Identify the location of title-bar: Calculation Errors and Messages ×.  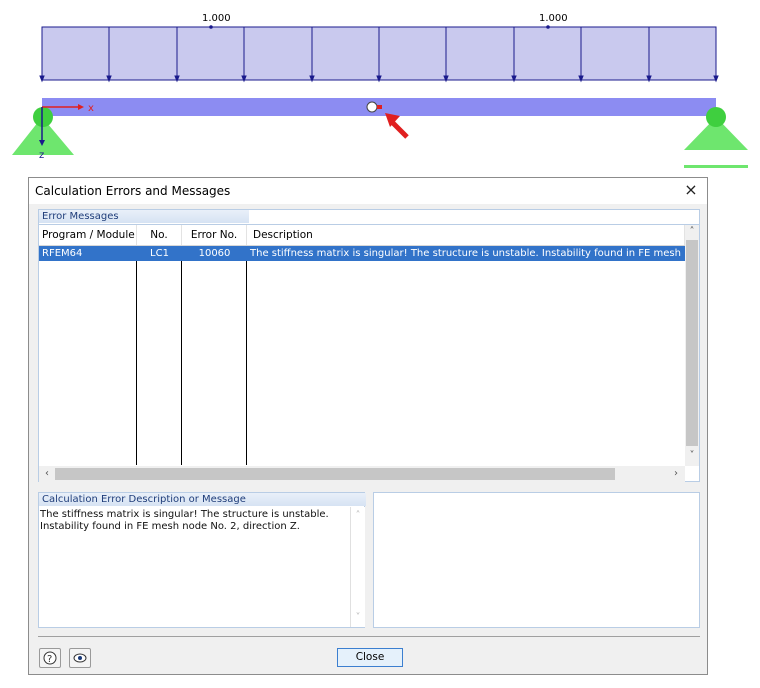
(368, 191).